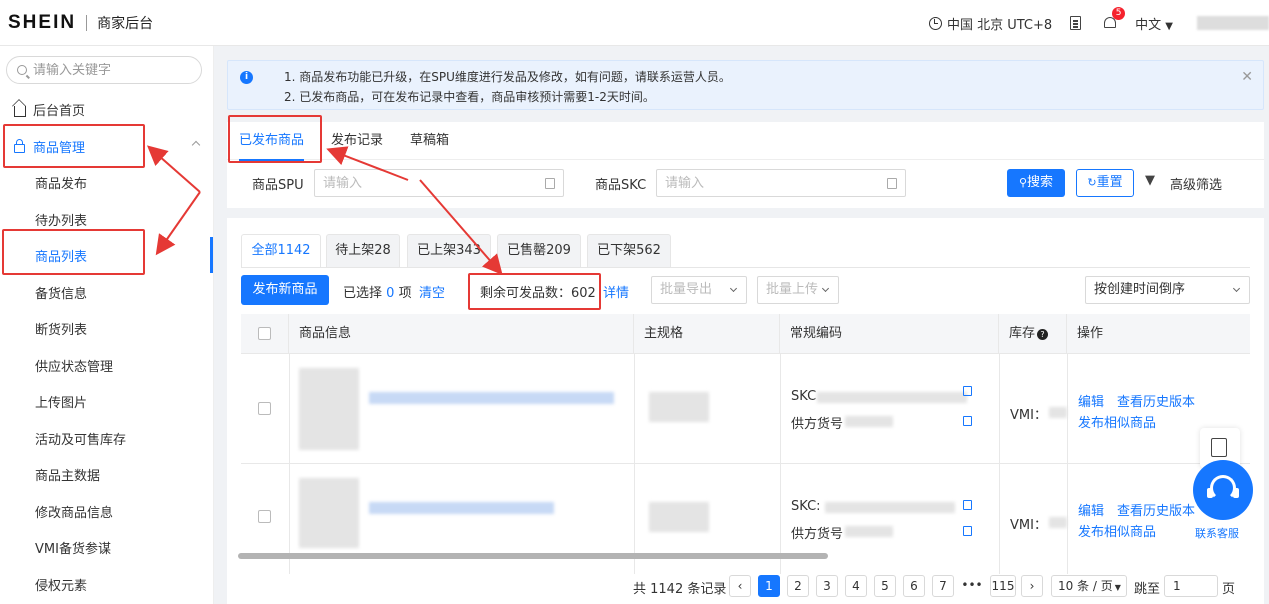 Image resolution: width=1269 pixels, height=604 pixels. I want to click on close-icon: ✕, so click(1247, 77).